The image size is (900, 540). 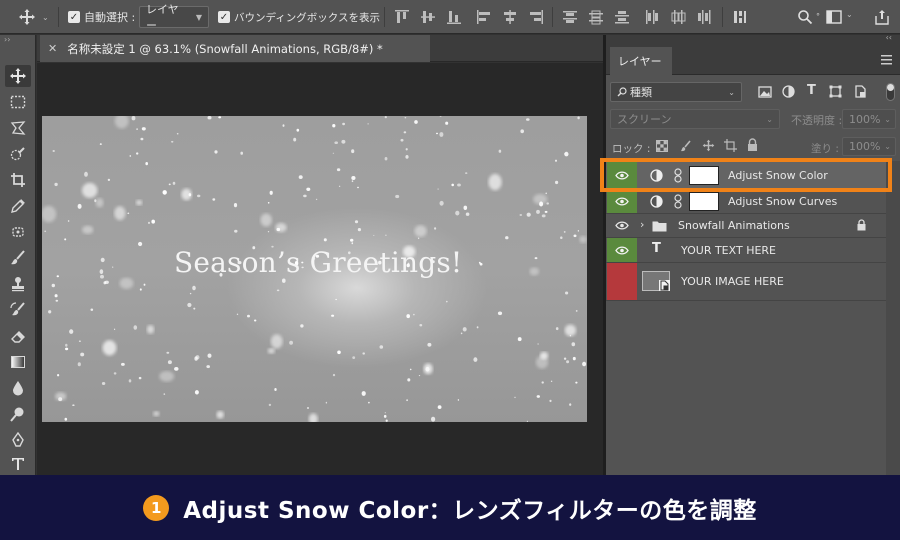 I want to click on pen-tool, so click(x=18, y=440).